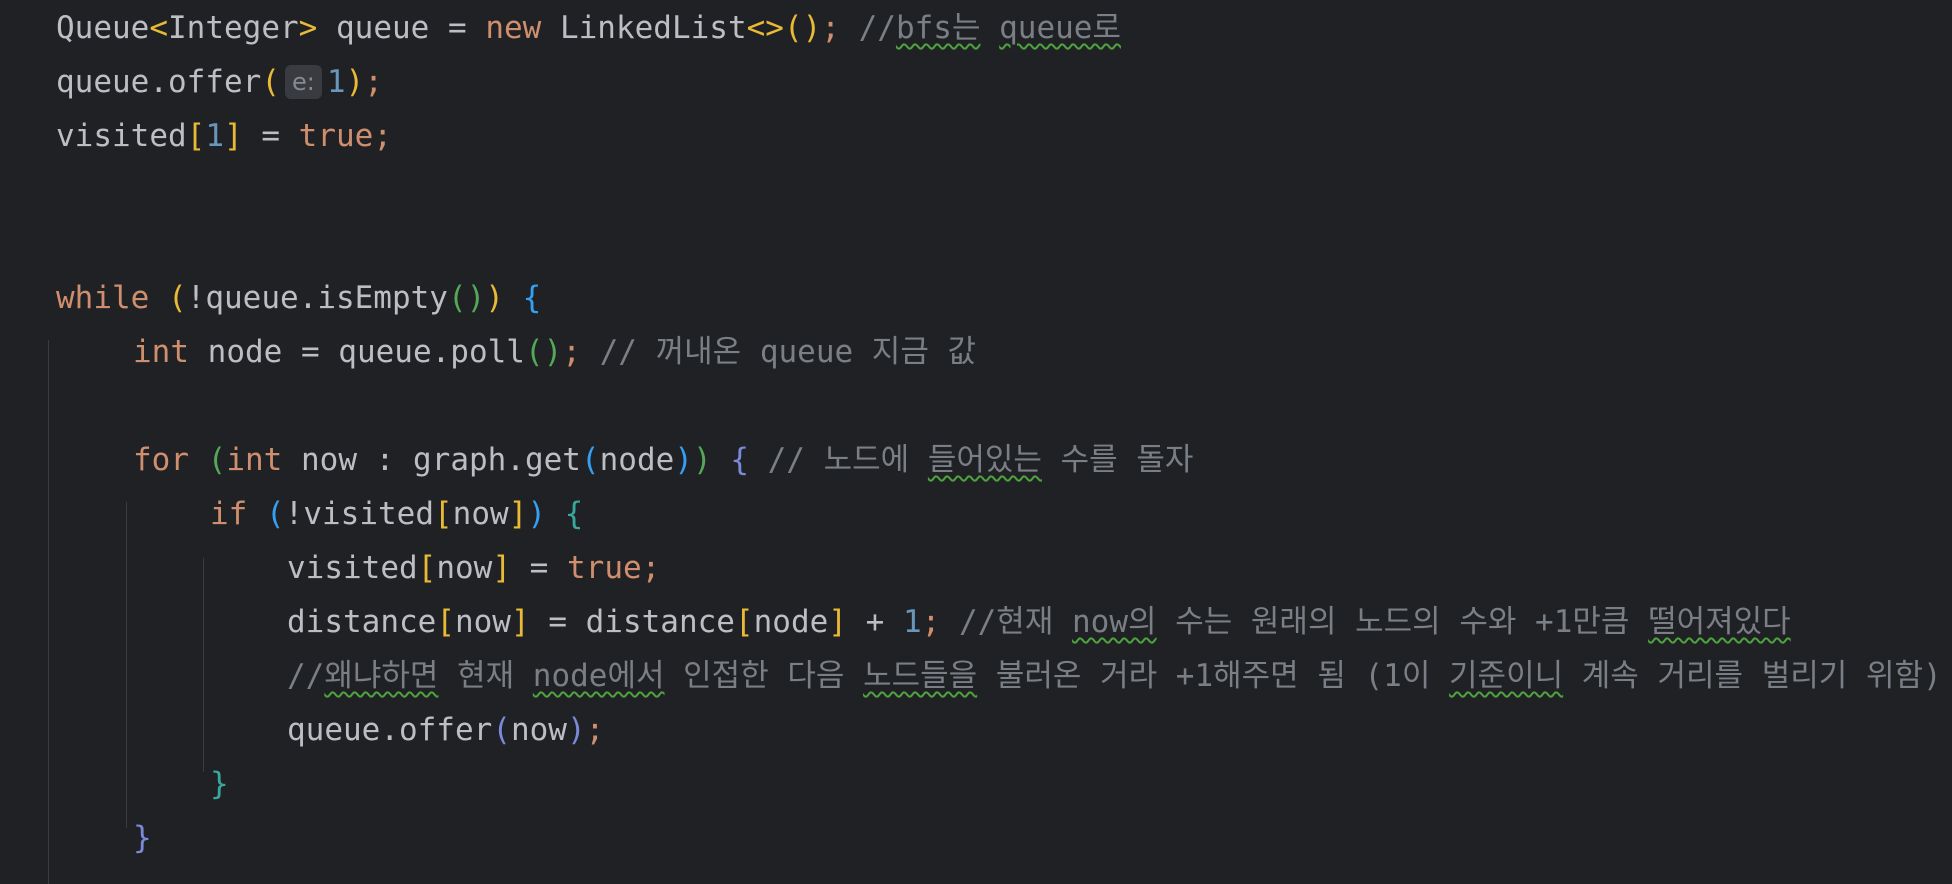 The width and height of the screenshot is (1952, 884). Describe the element at coordinates (989, 28) in the screenshot. I see `comment-token` at that location.